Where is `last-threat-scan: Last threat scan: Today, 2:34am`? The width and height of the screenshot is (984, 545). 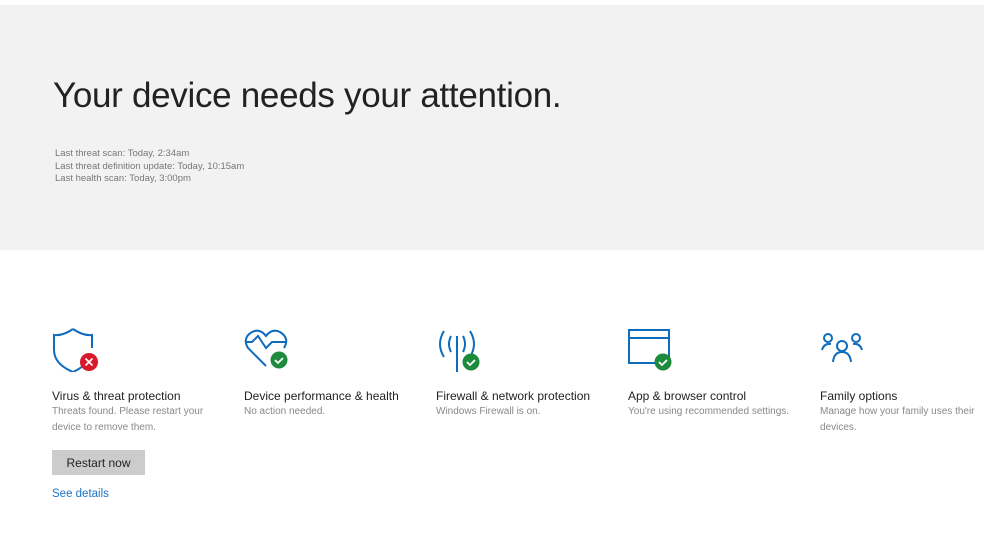
last-threat-scan: Last threat scan: Today, 2:34am is located at coordinates (122, 153).